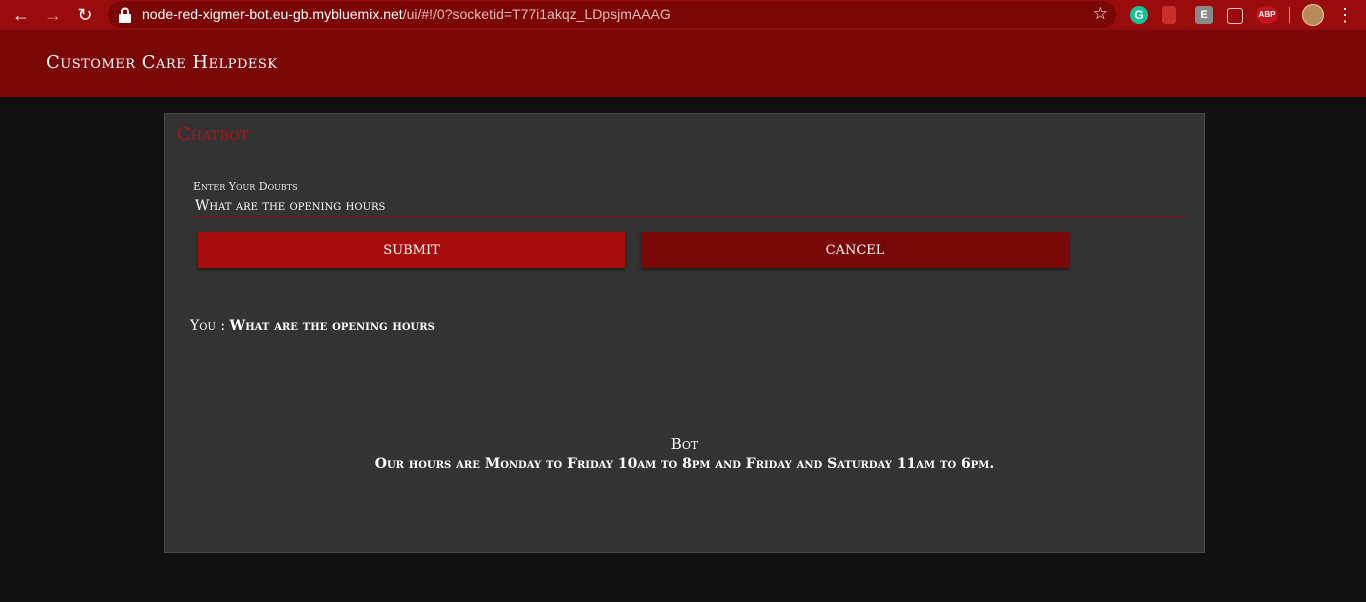  I want to click on grammarly-extension-icon: G, so click(1139, 15).